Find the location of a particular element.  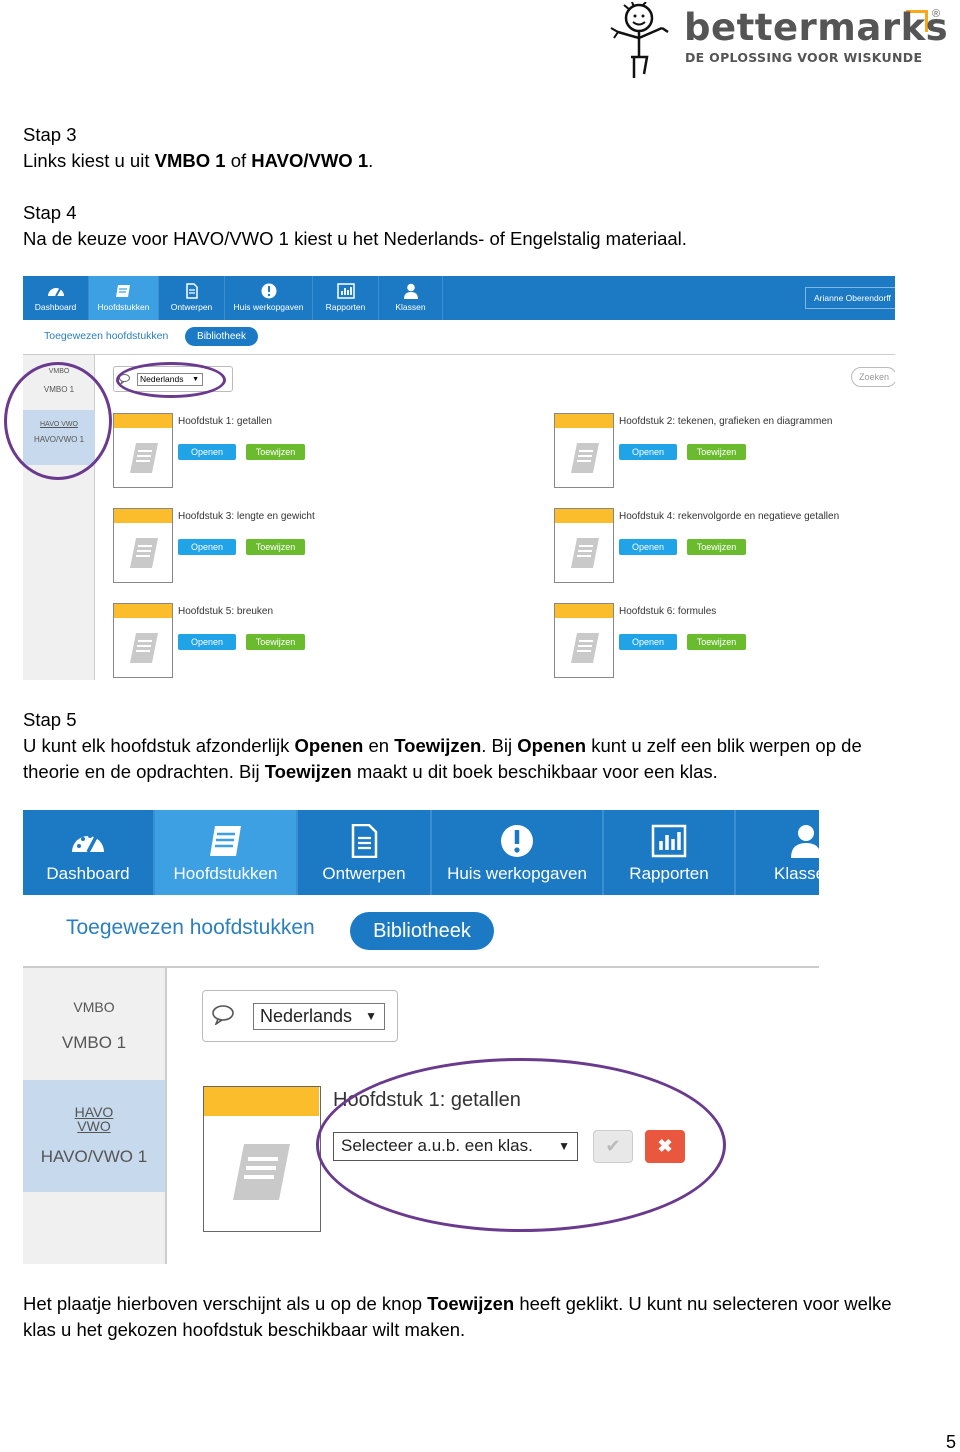

step3-text: Links kiest u uit VMBO 1 of HAVO/VWO 1. is located at coordinates (198, 160).